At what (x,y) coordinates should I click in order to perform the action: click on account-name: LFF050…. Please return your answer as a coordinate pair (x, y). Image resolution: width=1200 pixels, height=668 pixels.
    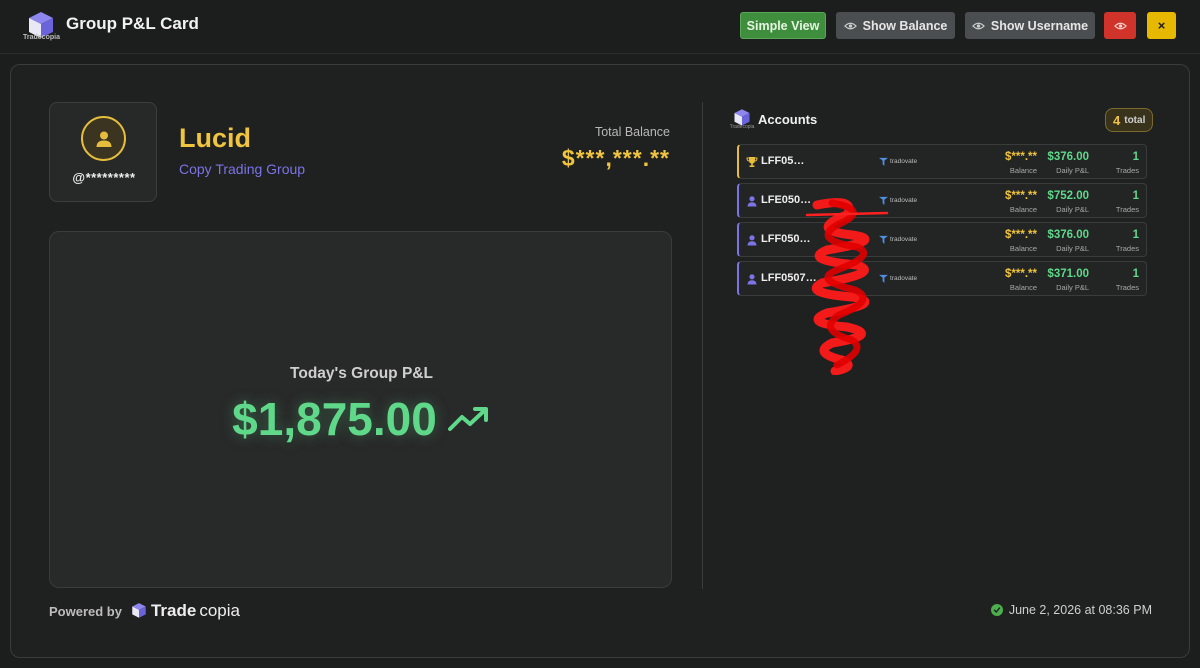
    Looking at the image, I should click on (786, 239).